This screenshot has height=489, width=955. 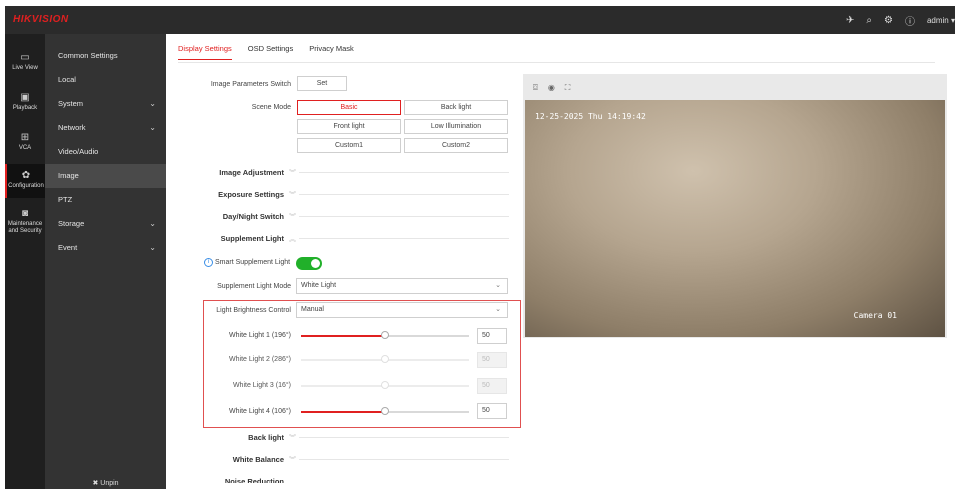 What do you see at coordinates (385, 359) in the screenshot?
I see `white-light-2-thumb` at bounding box center [385, 359].